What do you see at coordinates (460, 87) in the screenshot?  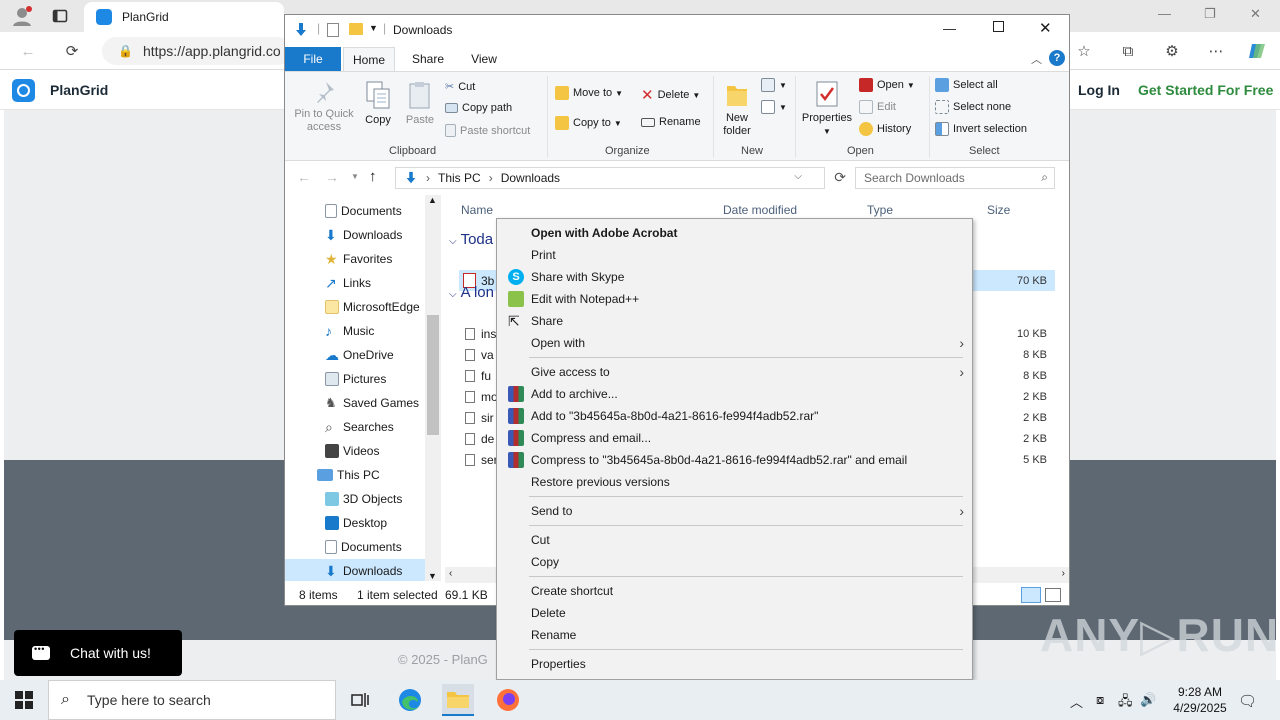 I see `cut-button: ✂ Cut` at bounding box center [460, 87].